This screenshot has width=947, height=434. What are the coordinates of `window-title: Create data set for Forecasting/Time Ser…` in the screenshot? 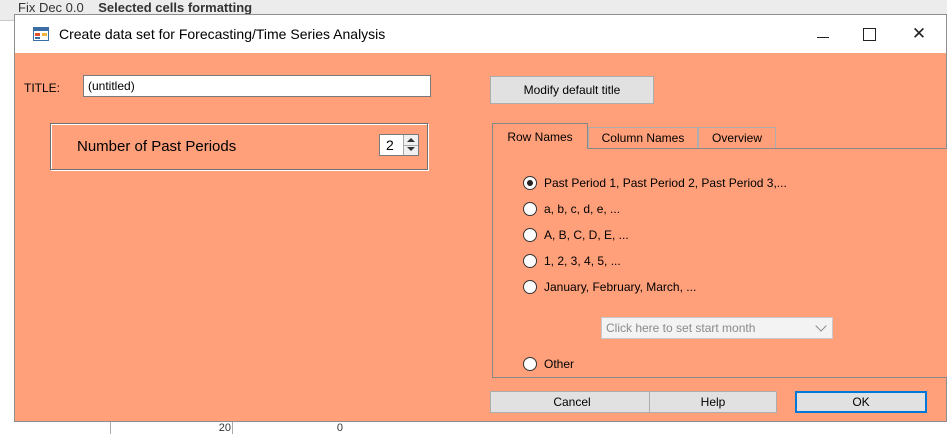 It's located at (222, 34).